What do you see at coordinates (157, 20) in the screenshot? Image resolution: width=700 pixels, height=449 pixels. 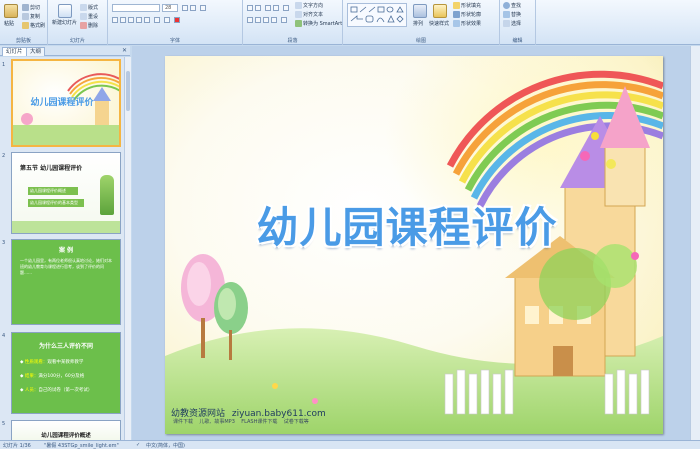 I see `char-spacing-button` at bounding box center [157, 20].